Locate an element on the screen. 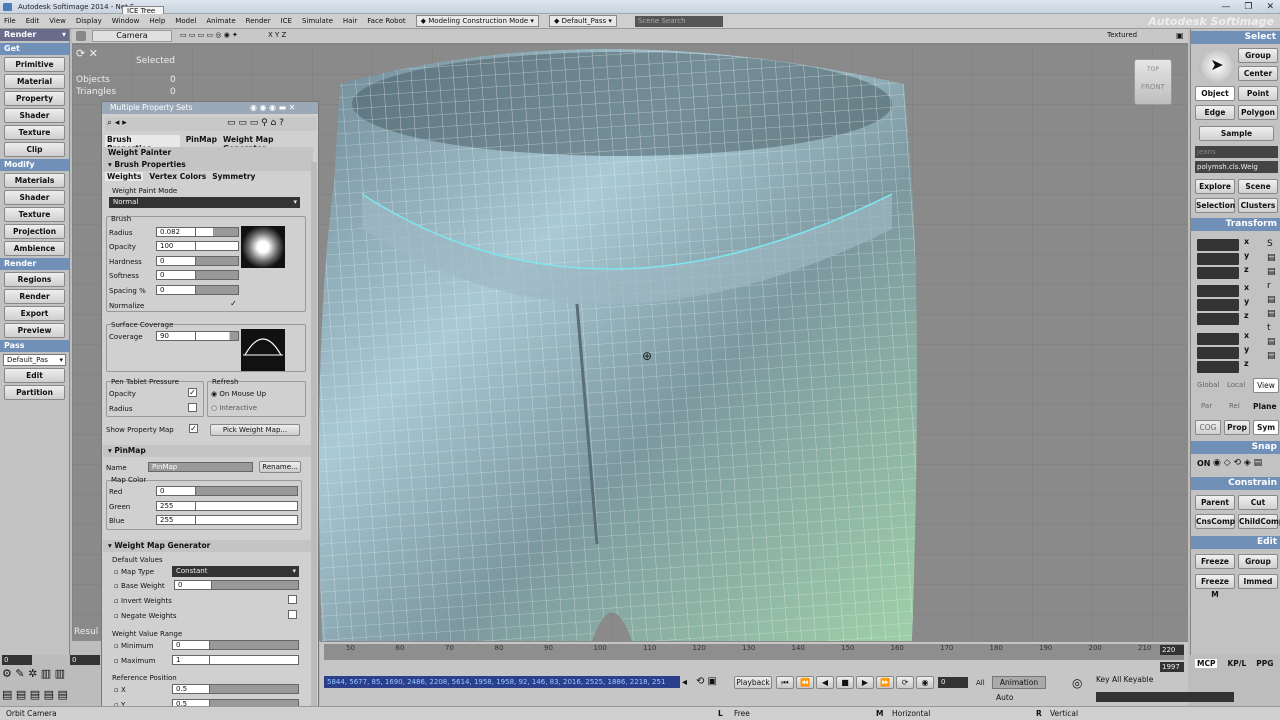 The height and width of the screenshot is (720, 1280). close-button: ✕ is located at coordinates (1270, 7).